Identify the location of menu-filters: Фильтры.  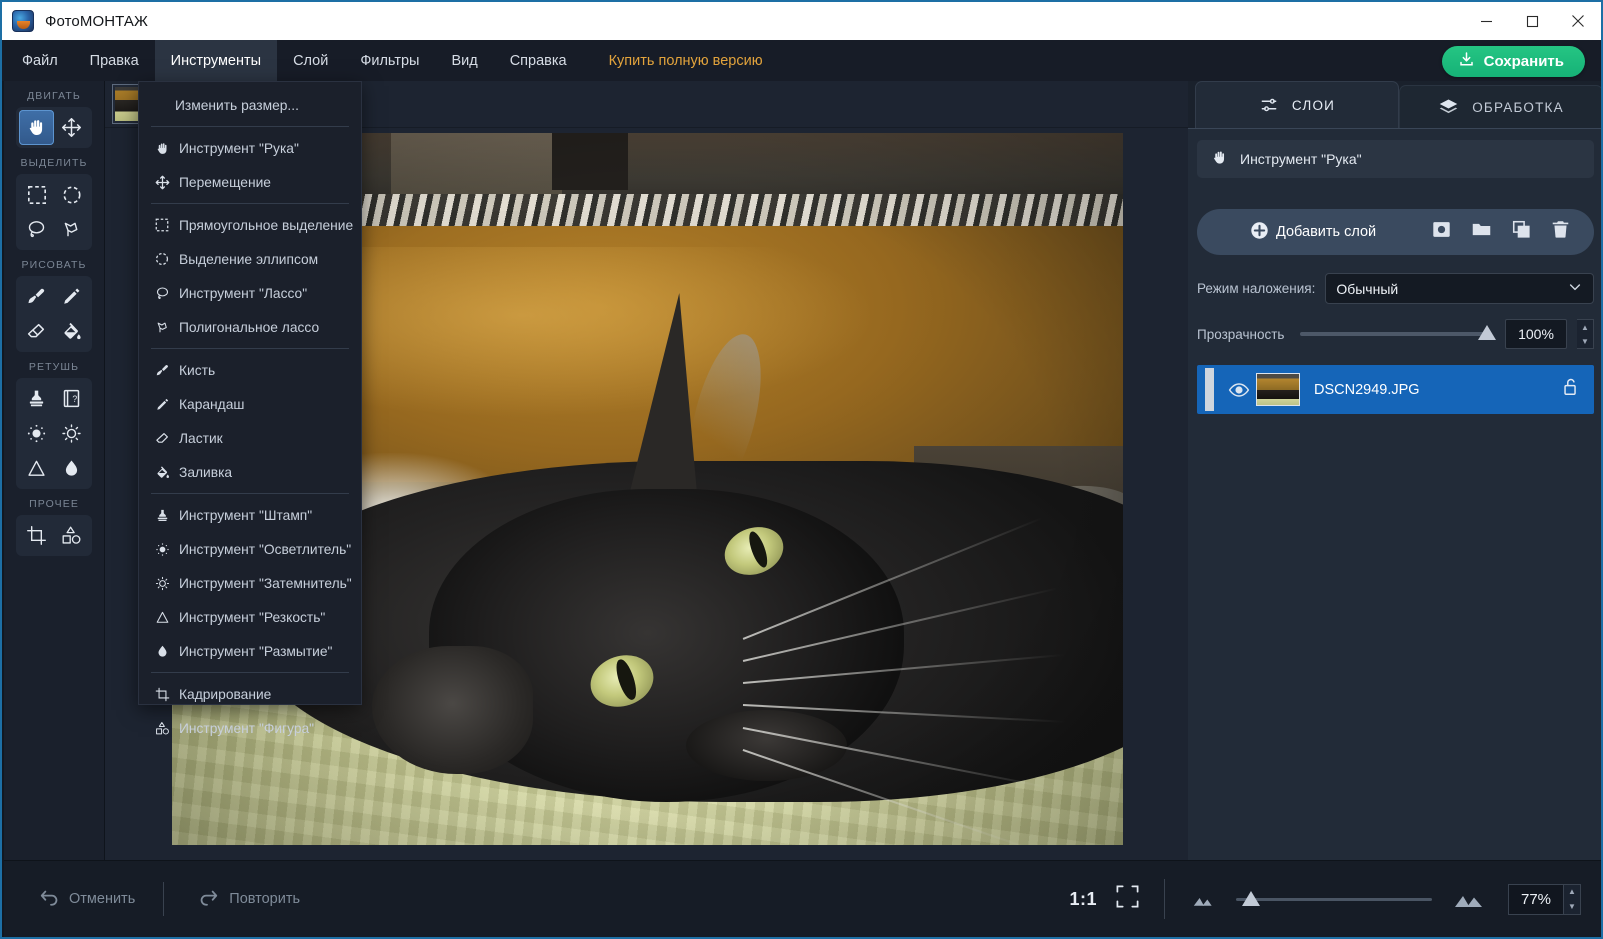
(389, 60).